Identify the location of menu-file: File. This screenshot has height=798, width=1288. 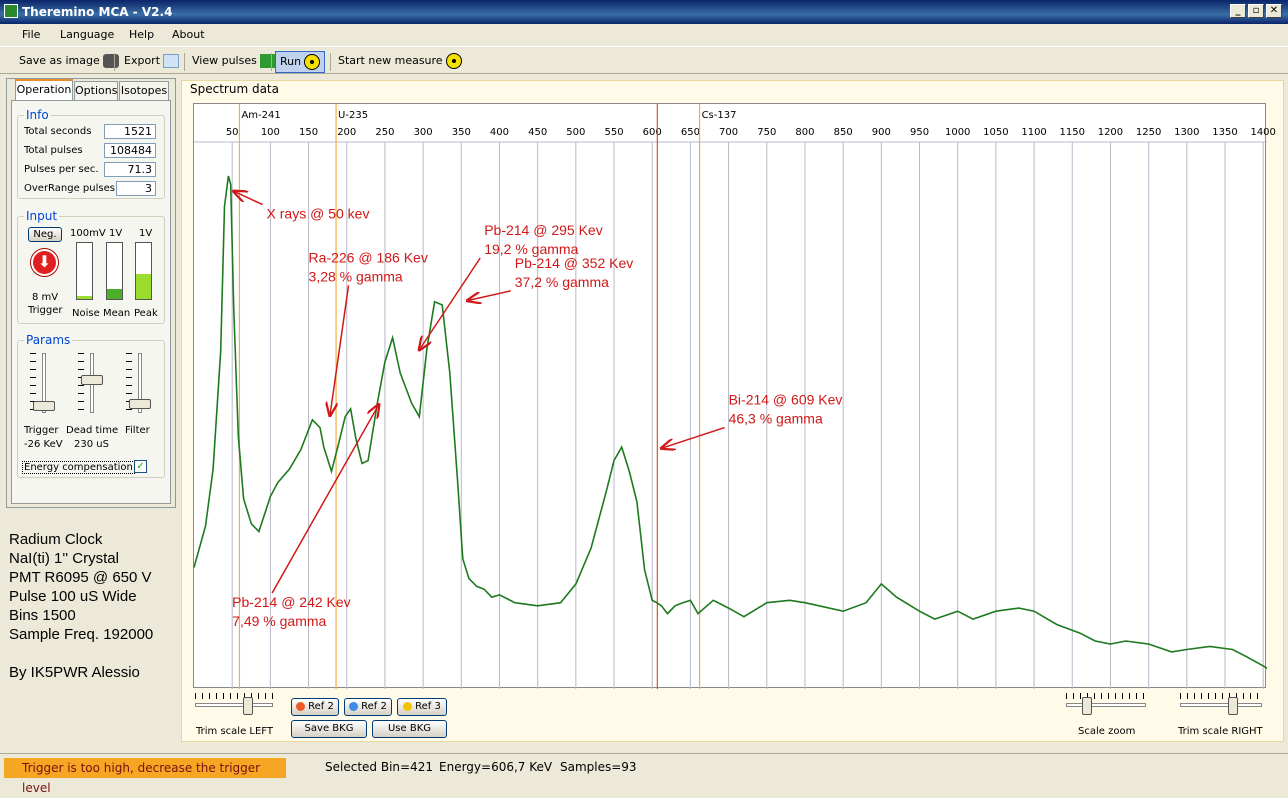
(31, 34).